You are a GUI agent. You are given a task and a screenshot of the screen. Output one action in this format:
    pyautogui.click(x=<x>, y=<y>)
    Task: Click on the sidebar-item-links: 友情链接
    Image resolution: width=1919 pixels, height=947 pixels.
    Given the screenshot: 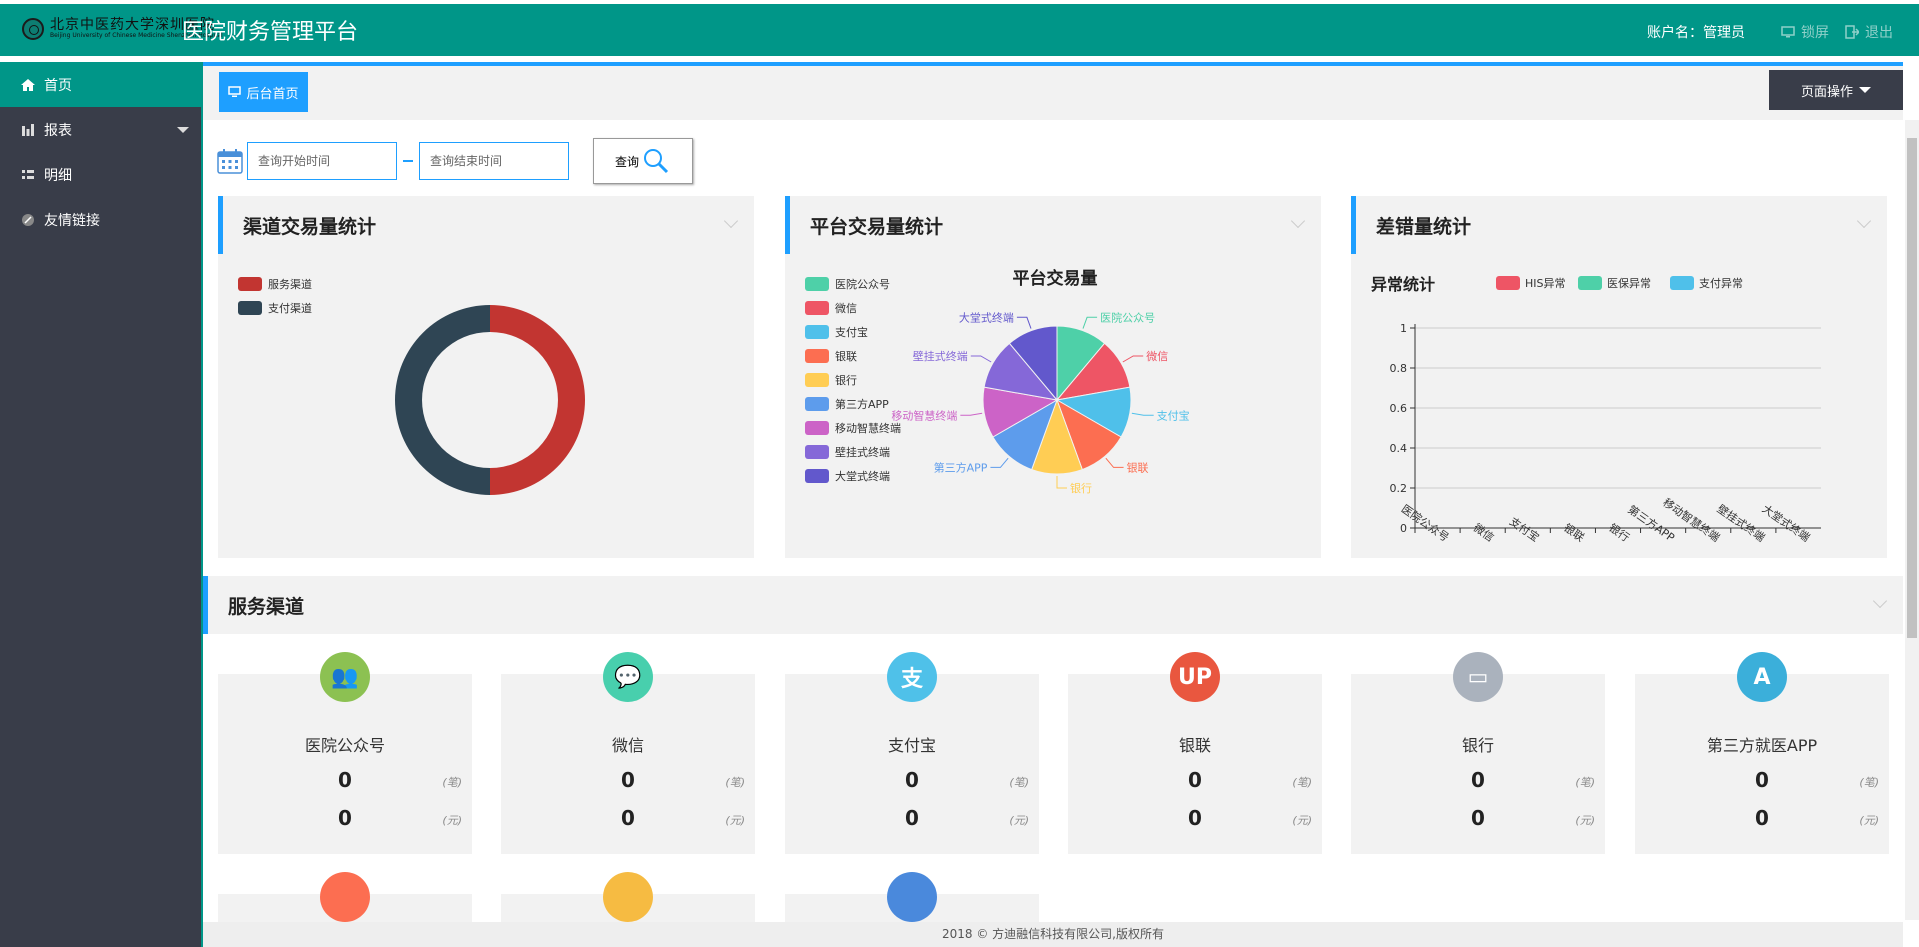 What is the action you would take?
    pyautogui.click(x=100, y=219)
    